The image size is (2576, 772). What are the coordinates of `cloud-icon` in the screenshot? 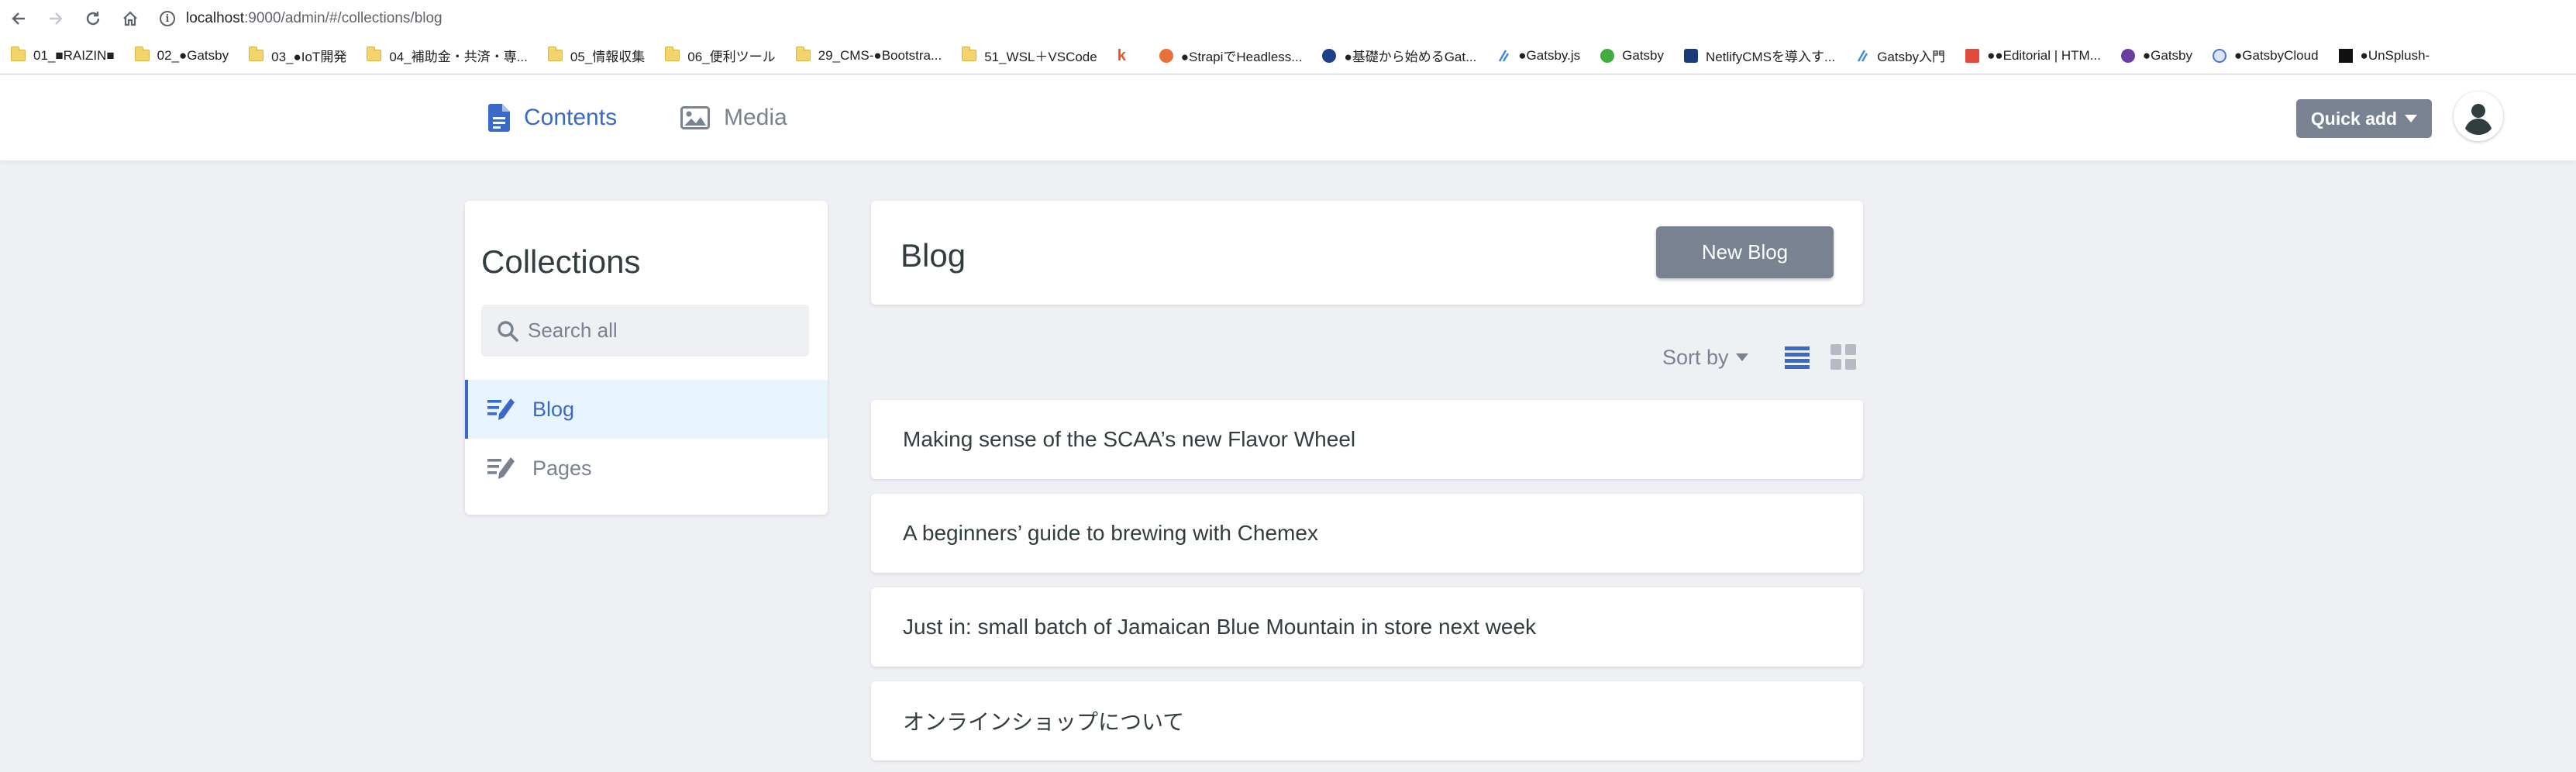 It's located at (2219, 55).